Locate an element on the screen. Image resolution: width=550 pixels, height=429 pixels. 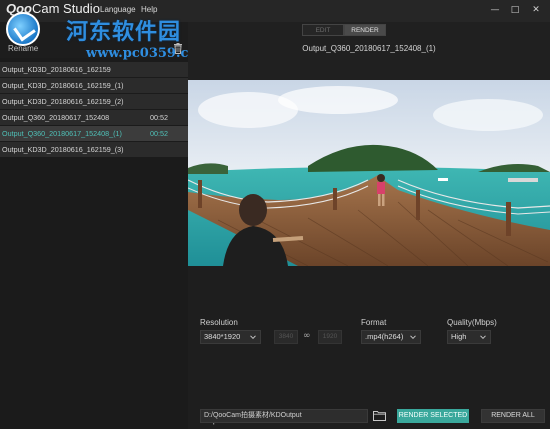
file-list-item: Output_KD3D_20180616_162159 is located at coordinates (94, 69).